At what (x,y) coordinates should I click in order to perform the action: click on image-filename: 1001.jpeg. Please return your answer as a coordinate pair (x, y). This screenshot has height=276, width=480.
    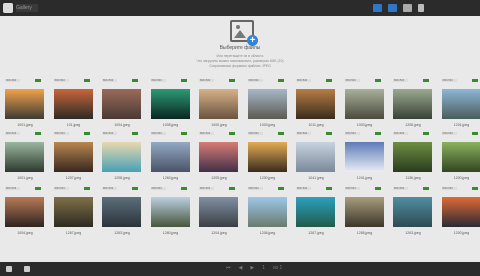
    Looking at the image, I should click on (25, 125).